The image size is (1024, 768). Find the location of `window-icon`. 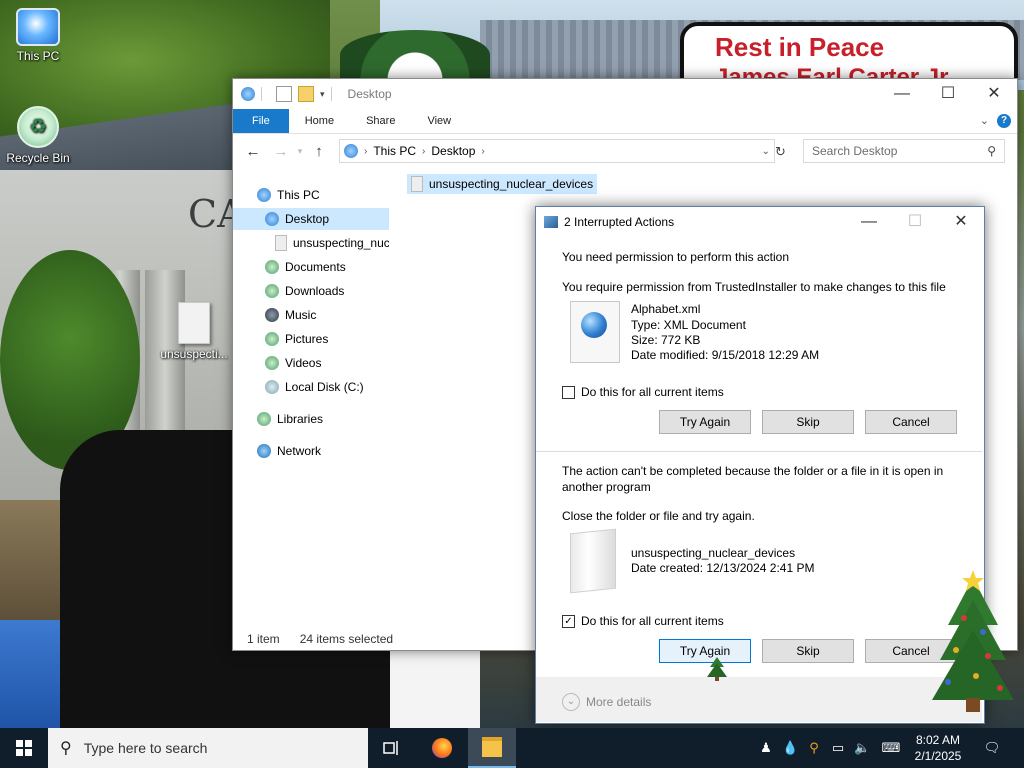

window-icon is located at coordinates (248, 94).